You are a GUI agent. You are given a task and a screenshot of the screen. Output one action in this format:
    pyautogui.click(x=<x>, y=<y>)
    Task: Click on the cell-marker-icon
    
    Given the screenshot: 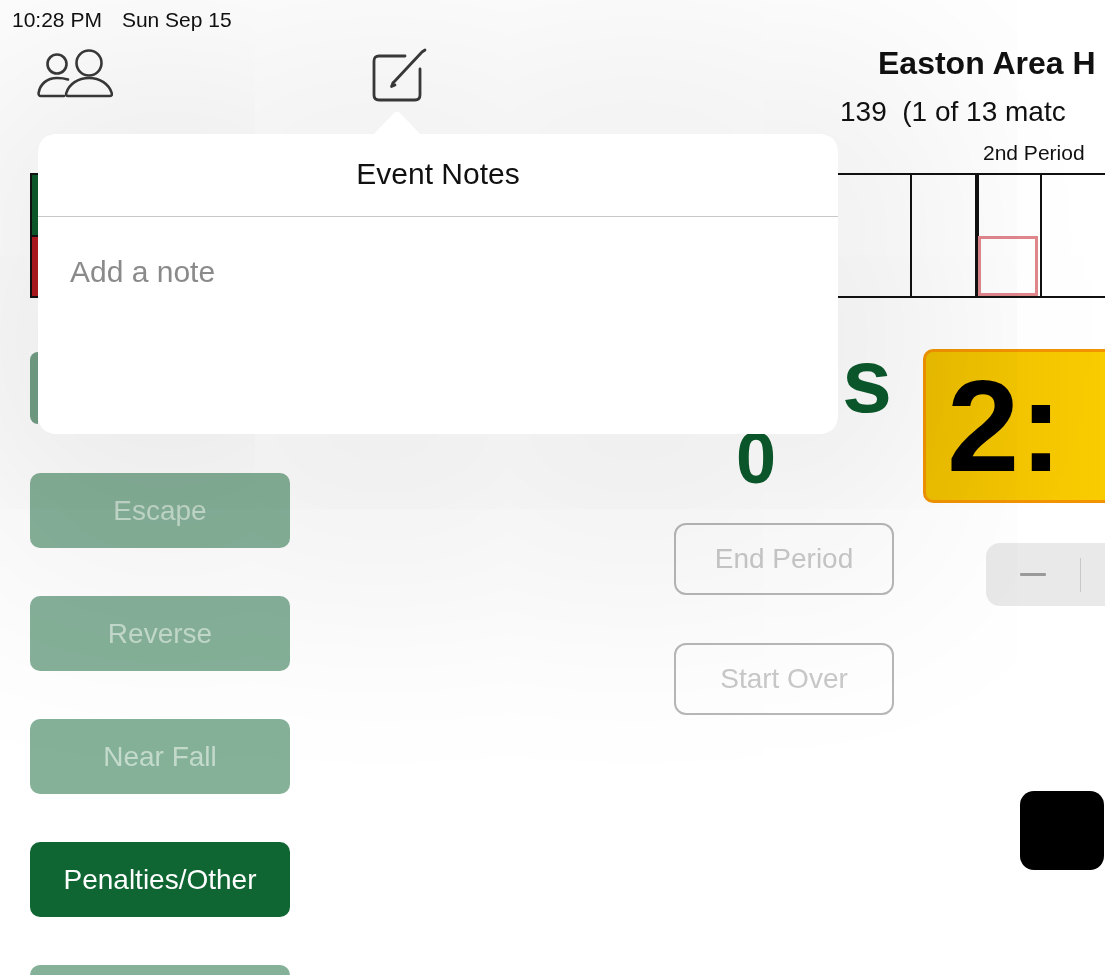 What is the action you would take?
    pyautogui.click(x=1008, y=265)
    